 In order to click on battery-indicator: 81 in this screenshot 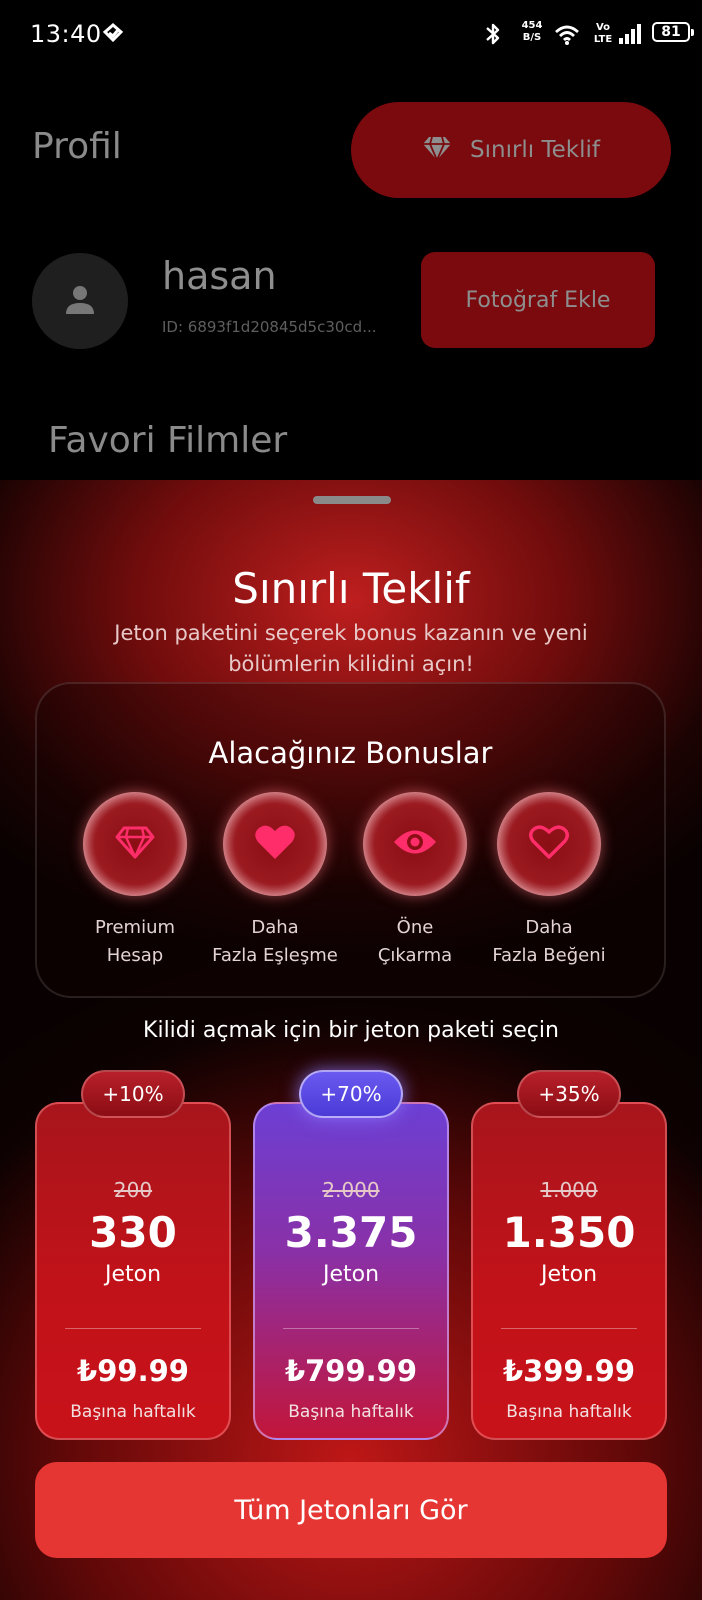, I will do `click(673, 32)`.